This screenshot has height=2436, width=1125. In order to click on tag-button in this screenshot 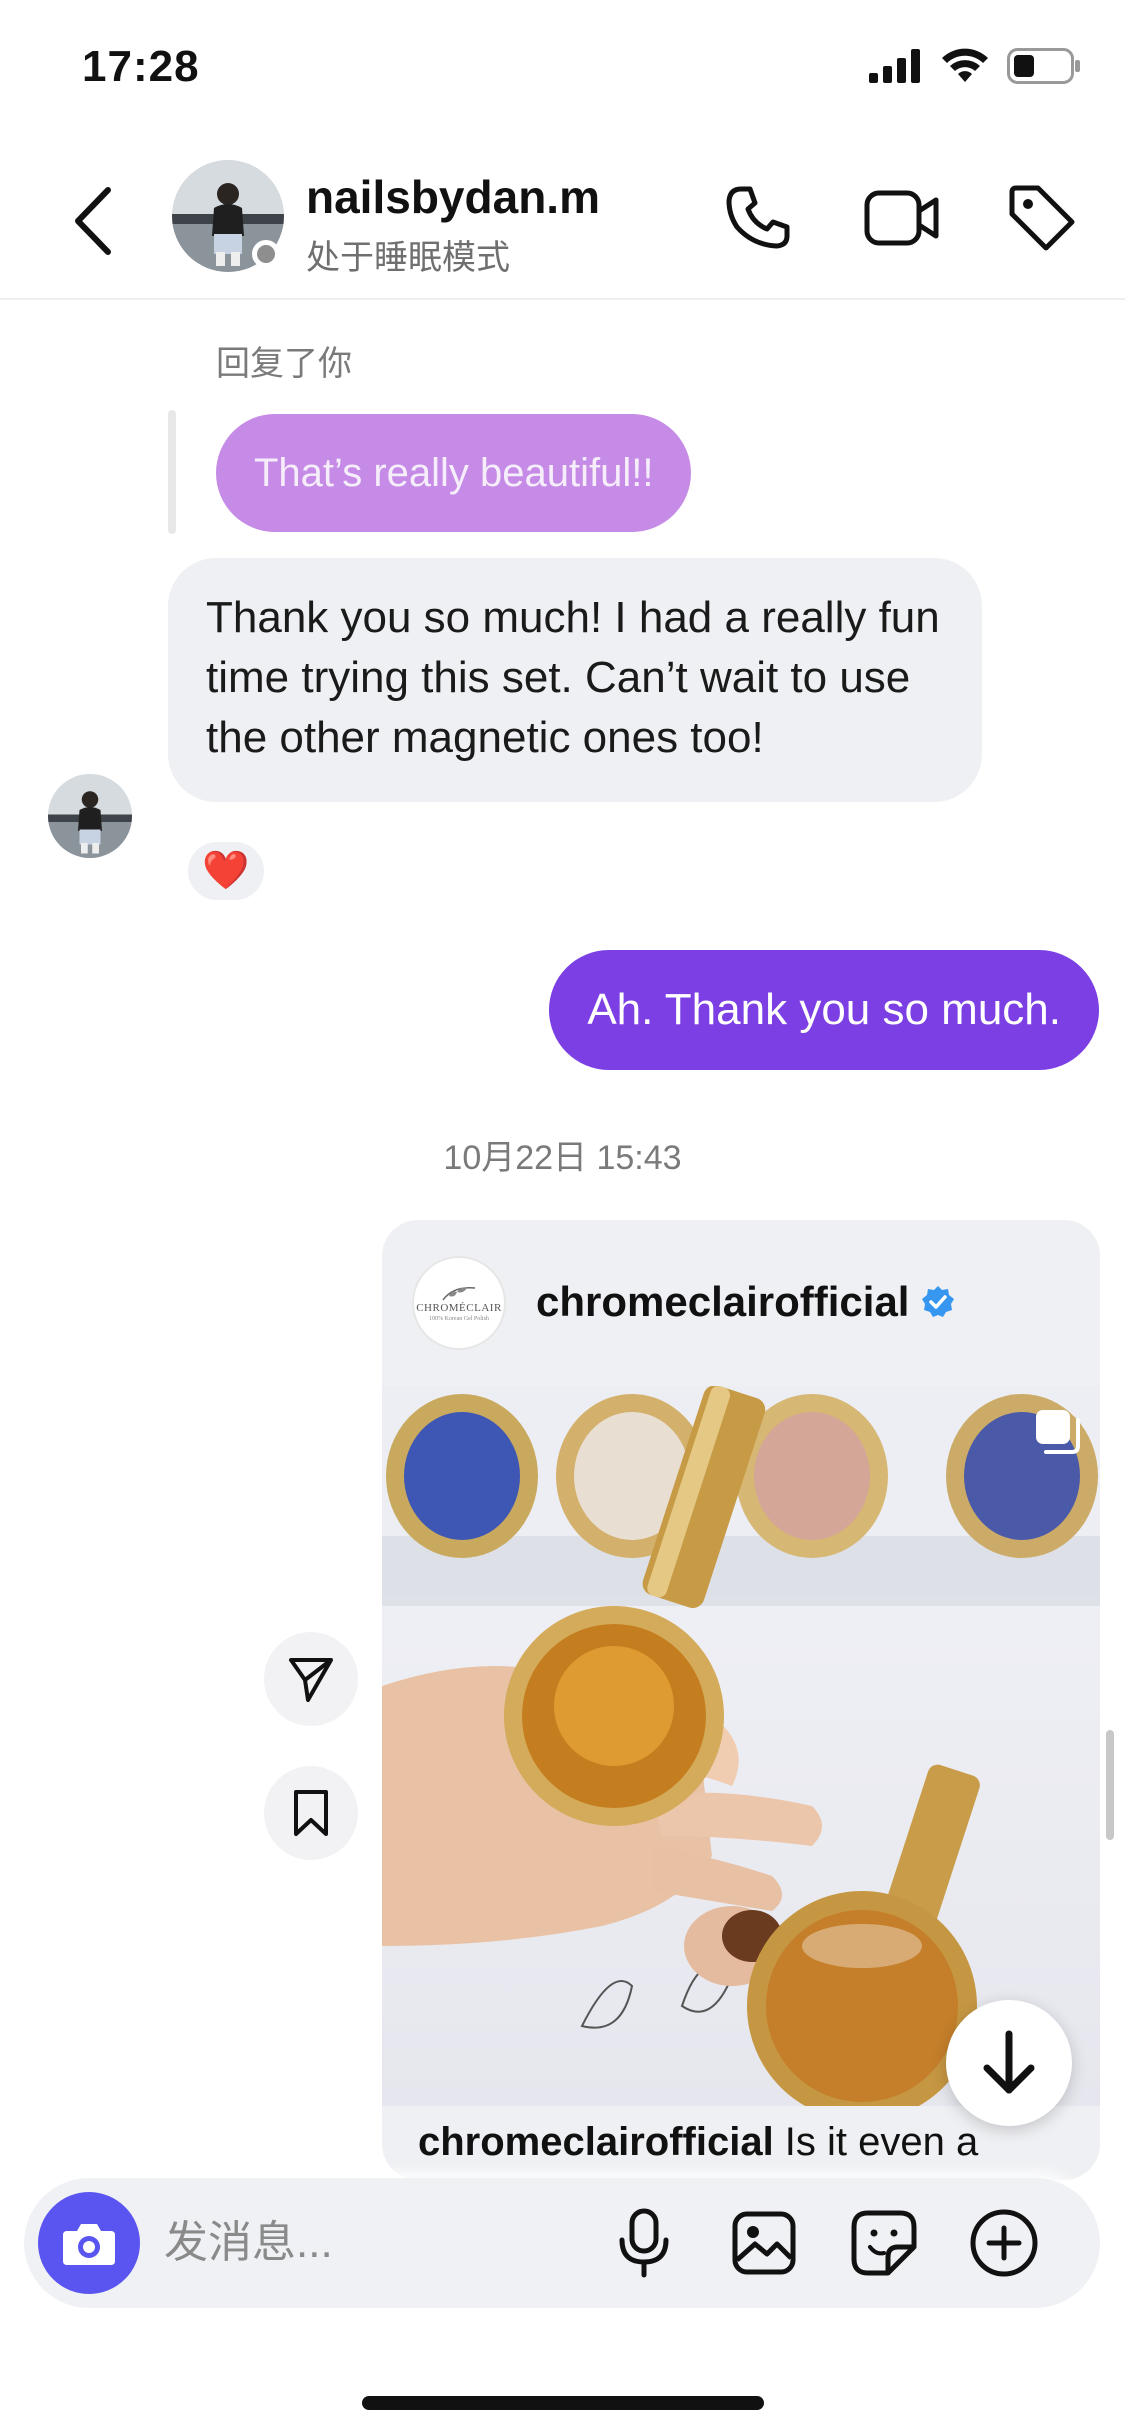, I will do `click(1042, 218)`.